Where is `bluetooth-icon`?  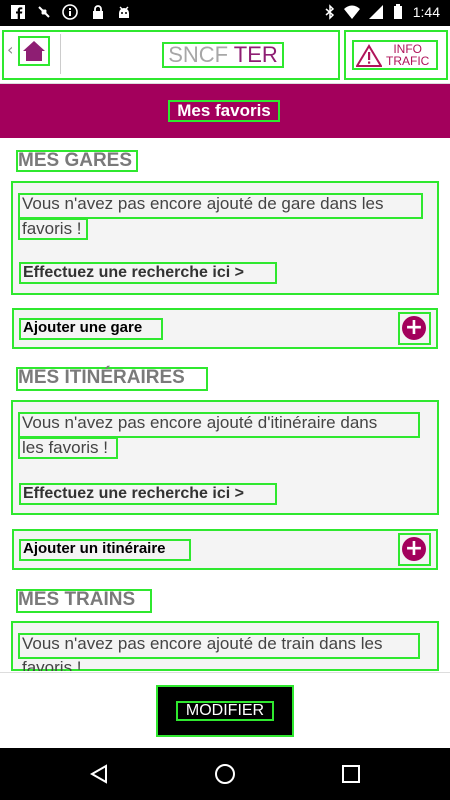 bluetooth-icon is located at coordinates (330, 12).